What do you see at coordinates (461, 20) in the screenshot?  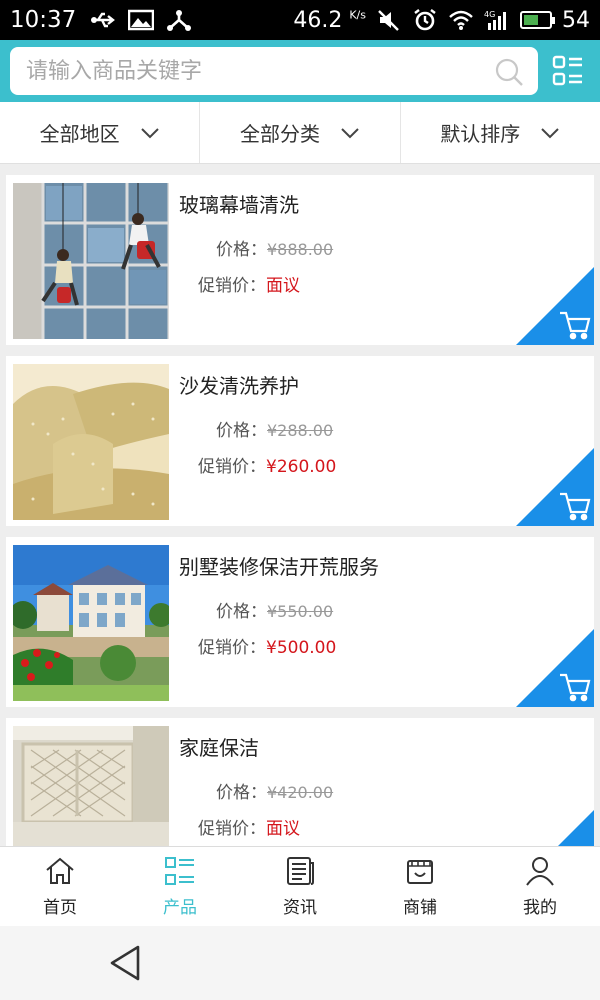 I see `wifi-icon` at bounding box center [461, 20].